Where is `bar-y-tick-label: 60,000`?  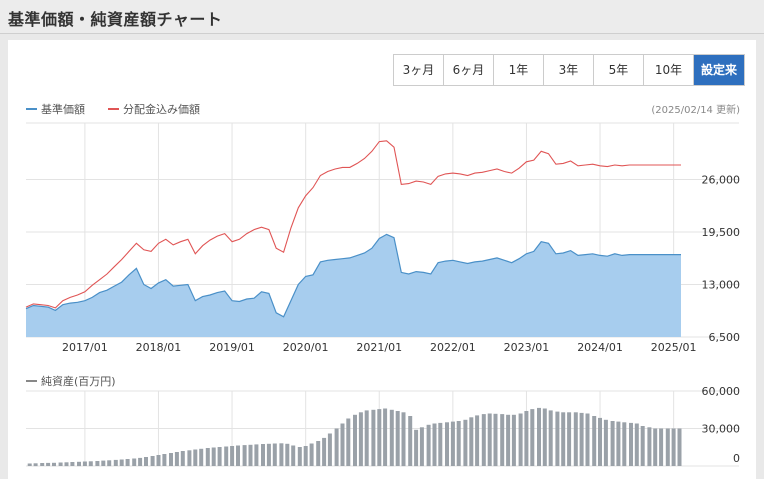
bar-y-tick-label: 60,000 is located at coordinates (721, 391).